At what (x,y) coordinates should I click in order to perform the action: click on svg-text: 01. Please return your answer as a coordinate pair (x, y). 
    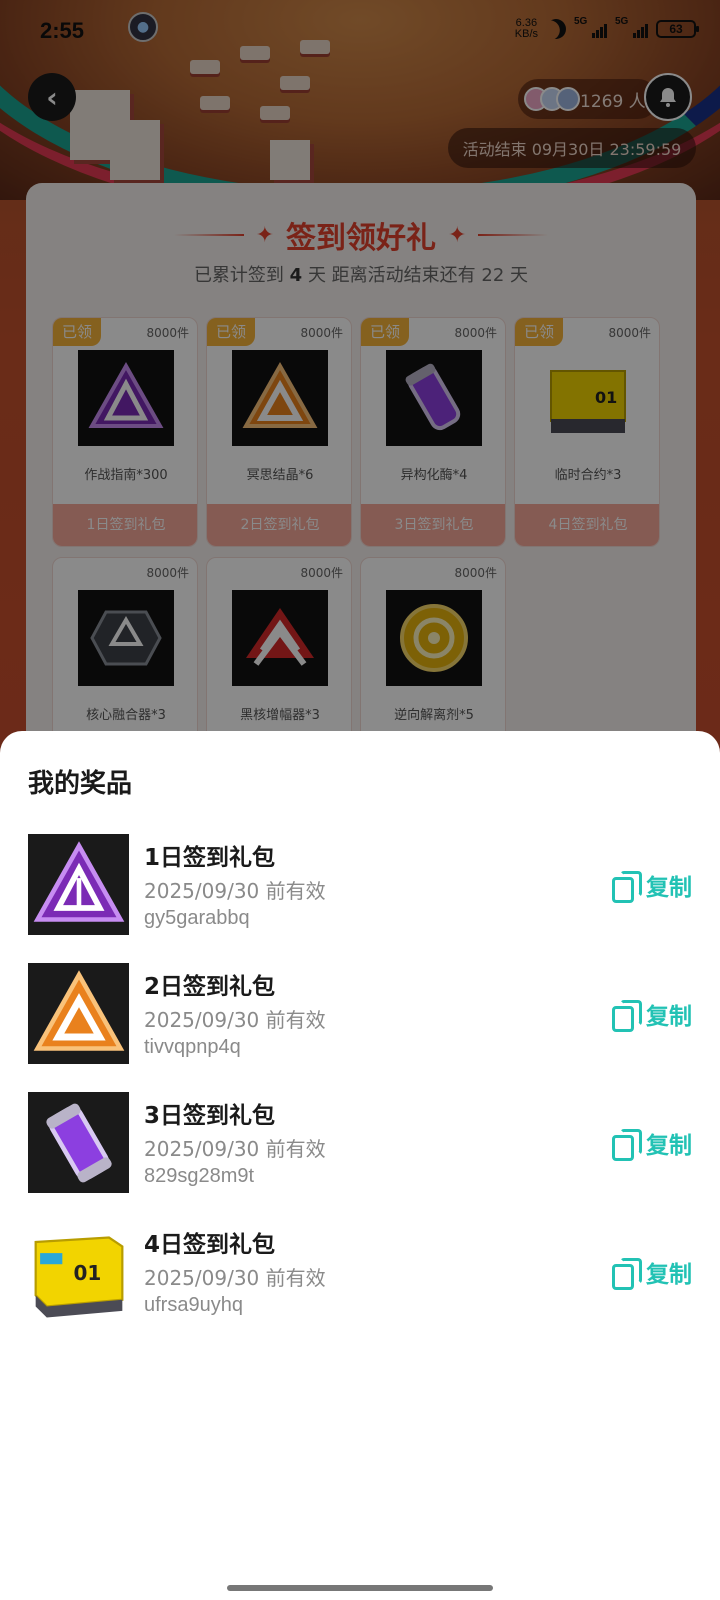
    Looking at the image, I should click on (87, 1272).